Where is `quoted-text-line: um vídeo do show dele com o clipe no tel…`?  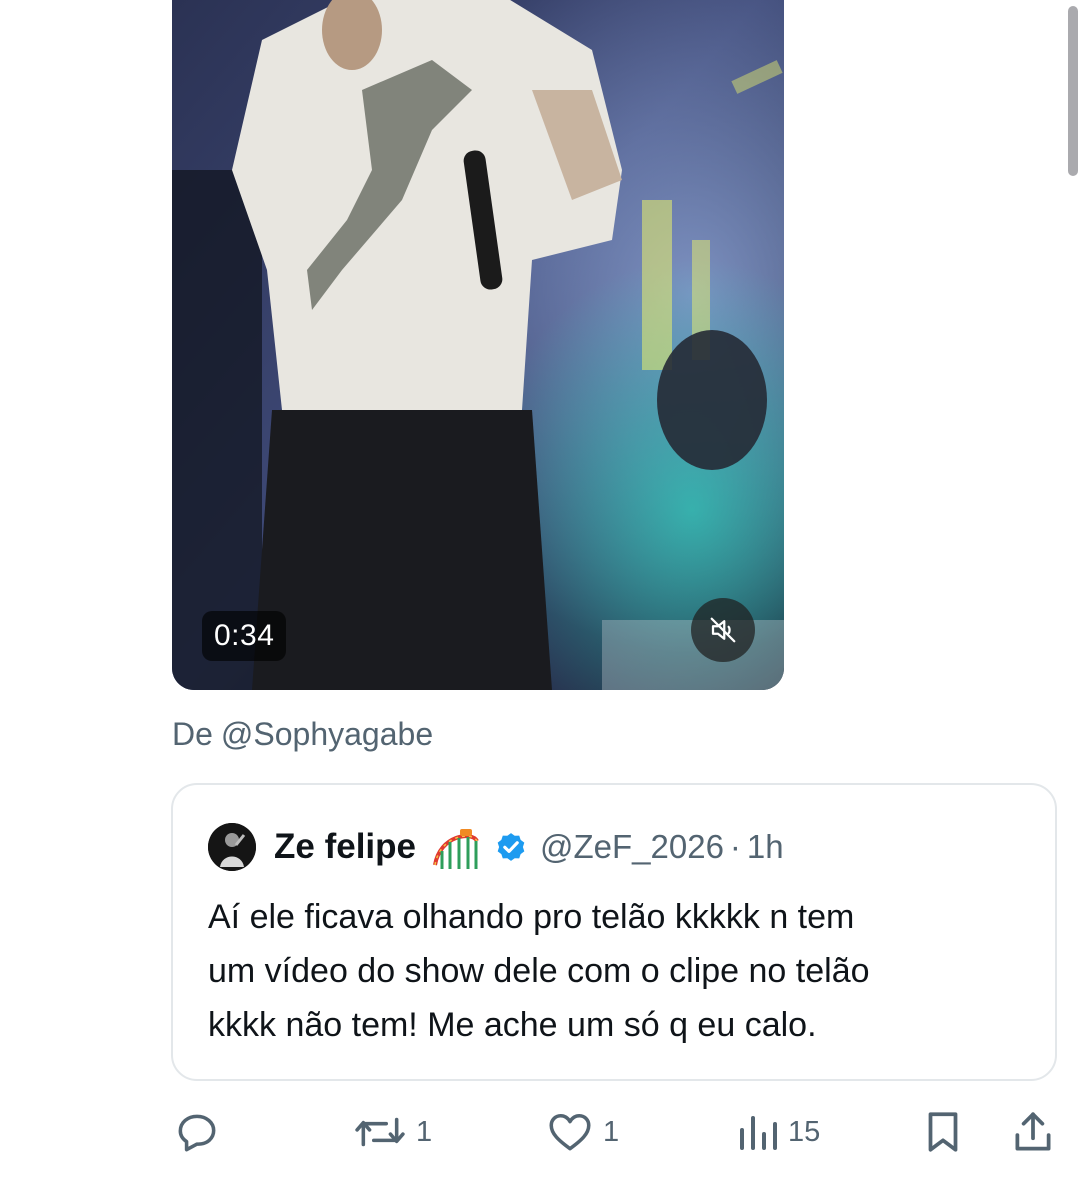 quoted-text-line: um vídeo do show dele com o clipe no tel… is located at coordinates (539, 971).